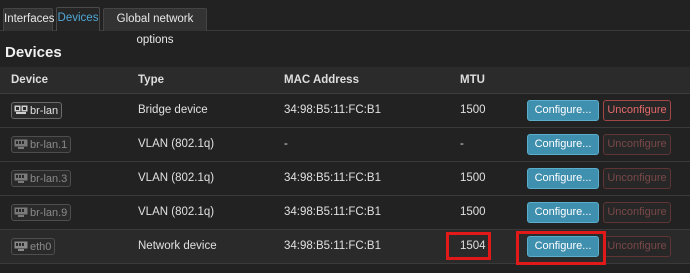 The image size is (690, 273). Describe the element at coordinates (155, 27) in the screenshot. I see `tab-global-network-options: Global network options` at that location.